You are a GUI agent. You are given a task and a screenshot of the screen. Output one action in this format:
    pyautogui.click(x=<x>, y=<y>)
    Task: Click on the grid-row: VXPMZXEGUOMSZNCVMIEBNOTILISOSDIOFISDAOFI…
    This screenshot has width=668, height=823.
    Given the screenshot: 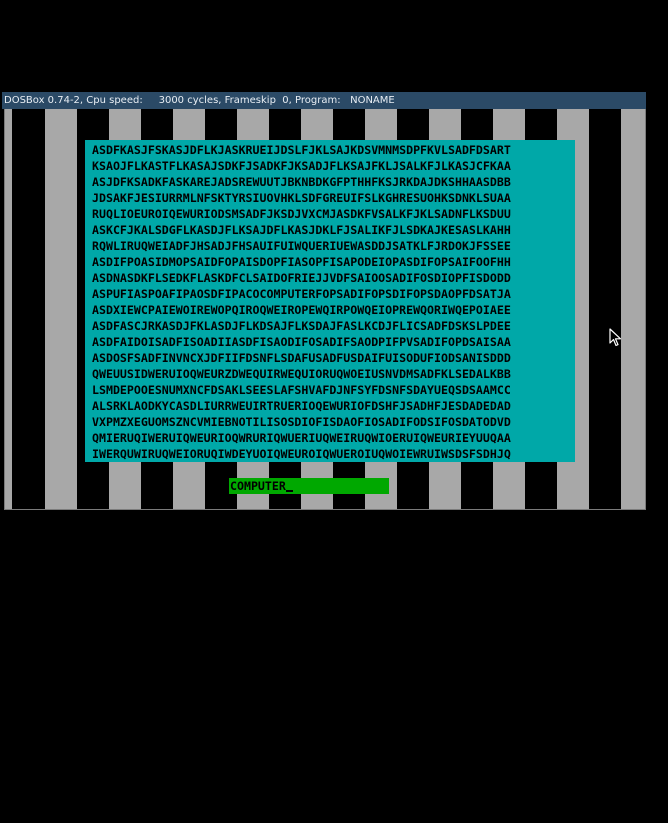 What is the action you would take?
    pyautogui.click(x=301, y=422)
    